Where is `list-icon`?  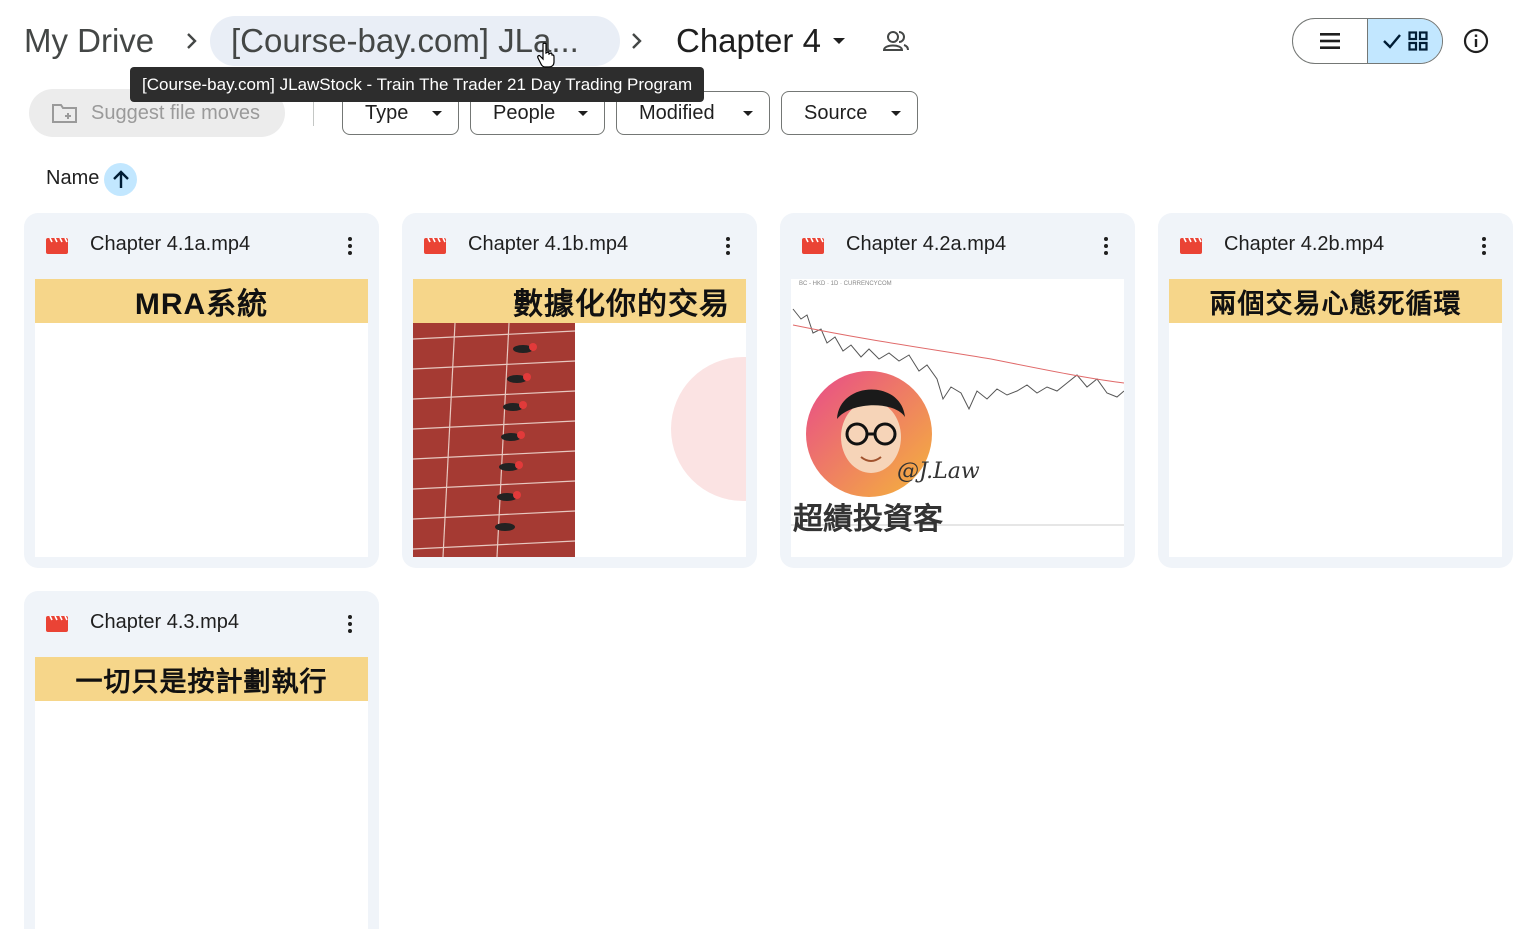 list-icon is located at coordinates (1330, 41).